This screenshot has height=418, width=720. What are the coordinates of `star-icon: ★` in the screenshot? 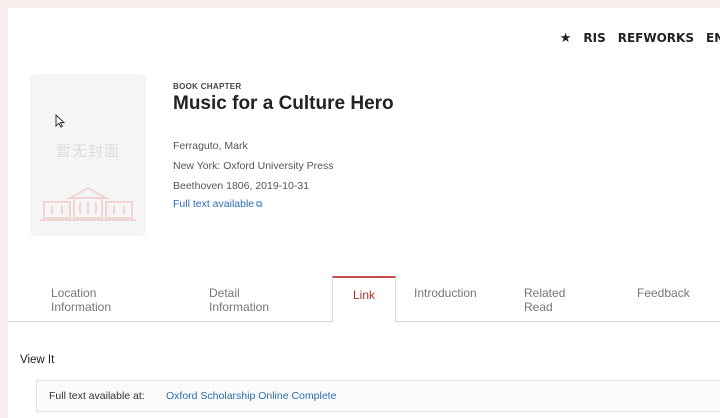 It's located at (566, 38).